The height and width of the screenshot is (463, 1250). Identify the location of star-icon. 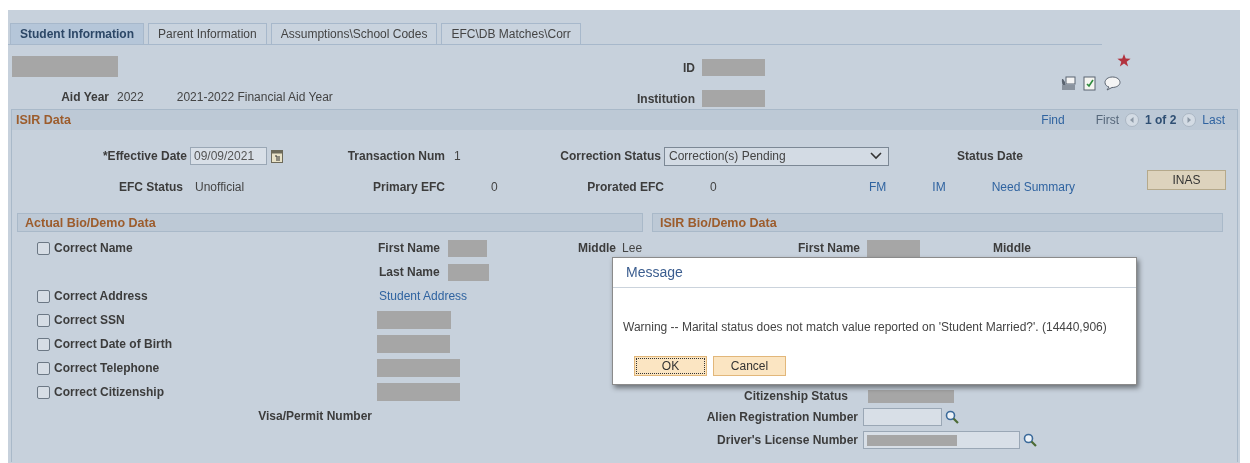
(1124, 60).